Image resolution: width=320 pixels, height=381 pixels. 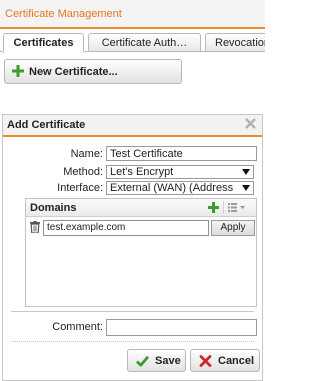 I want to click on list-menu-icon, so click(x=237, y=207).